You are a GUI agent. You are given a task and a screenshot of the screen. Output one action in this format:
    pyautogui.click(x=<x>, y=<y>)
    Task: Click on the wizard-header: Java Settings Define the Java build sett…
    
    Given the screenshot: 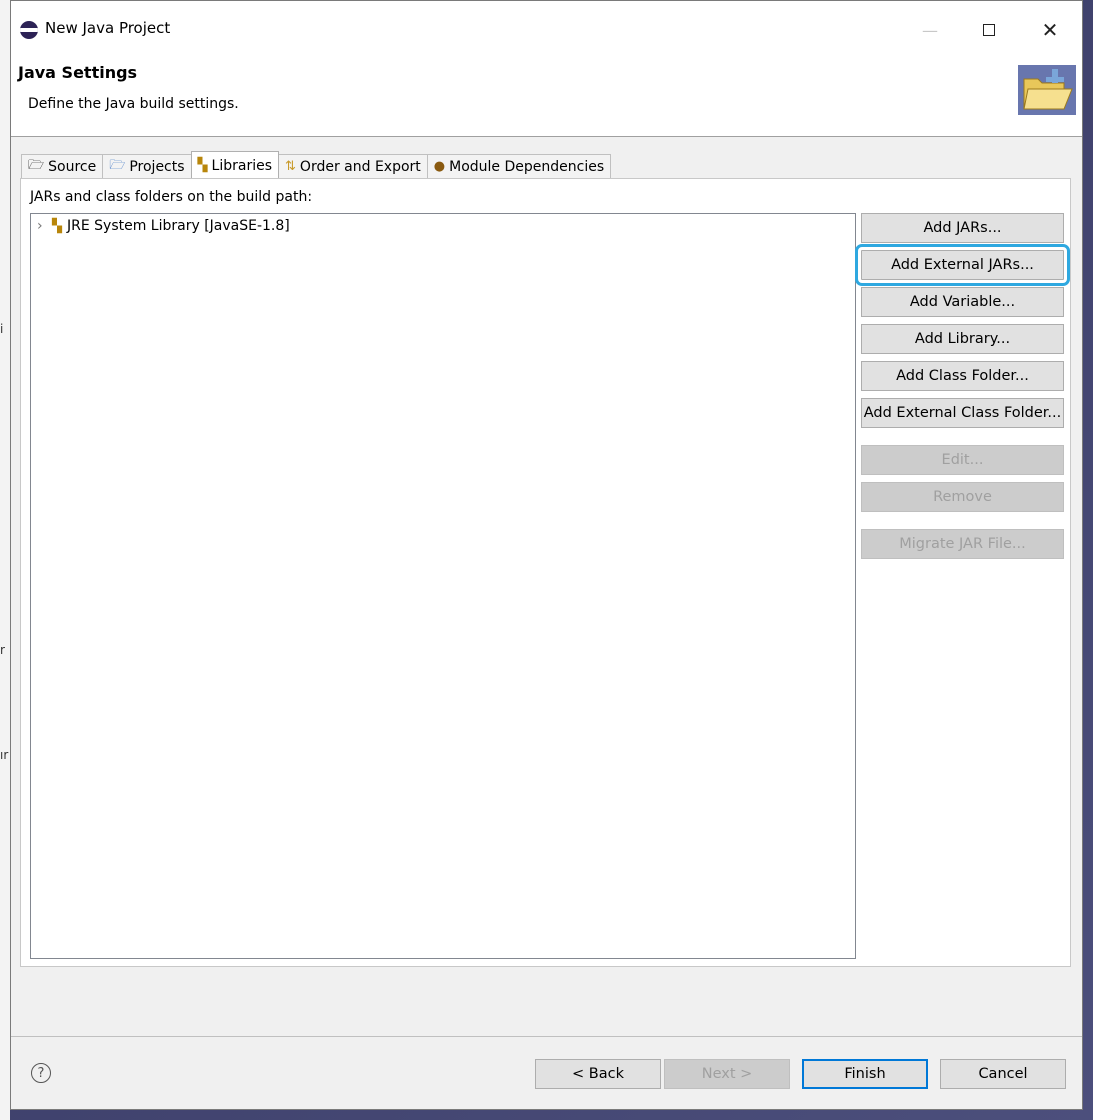 What is the action you would take?
    pyautogui.click(x=546, y=98)
    